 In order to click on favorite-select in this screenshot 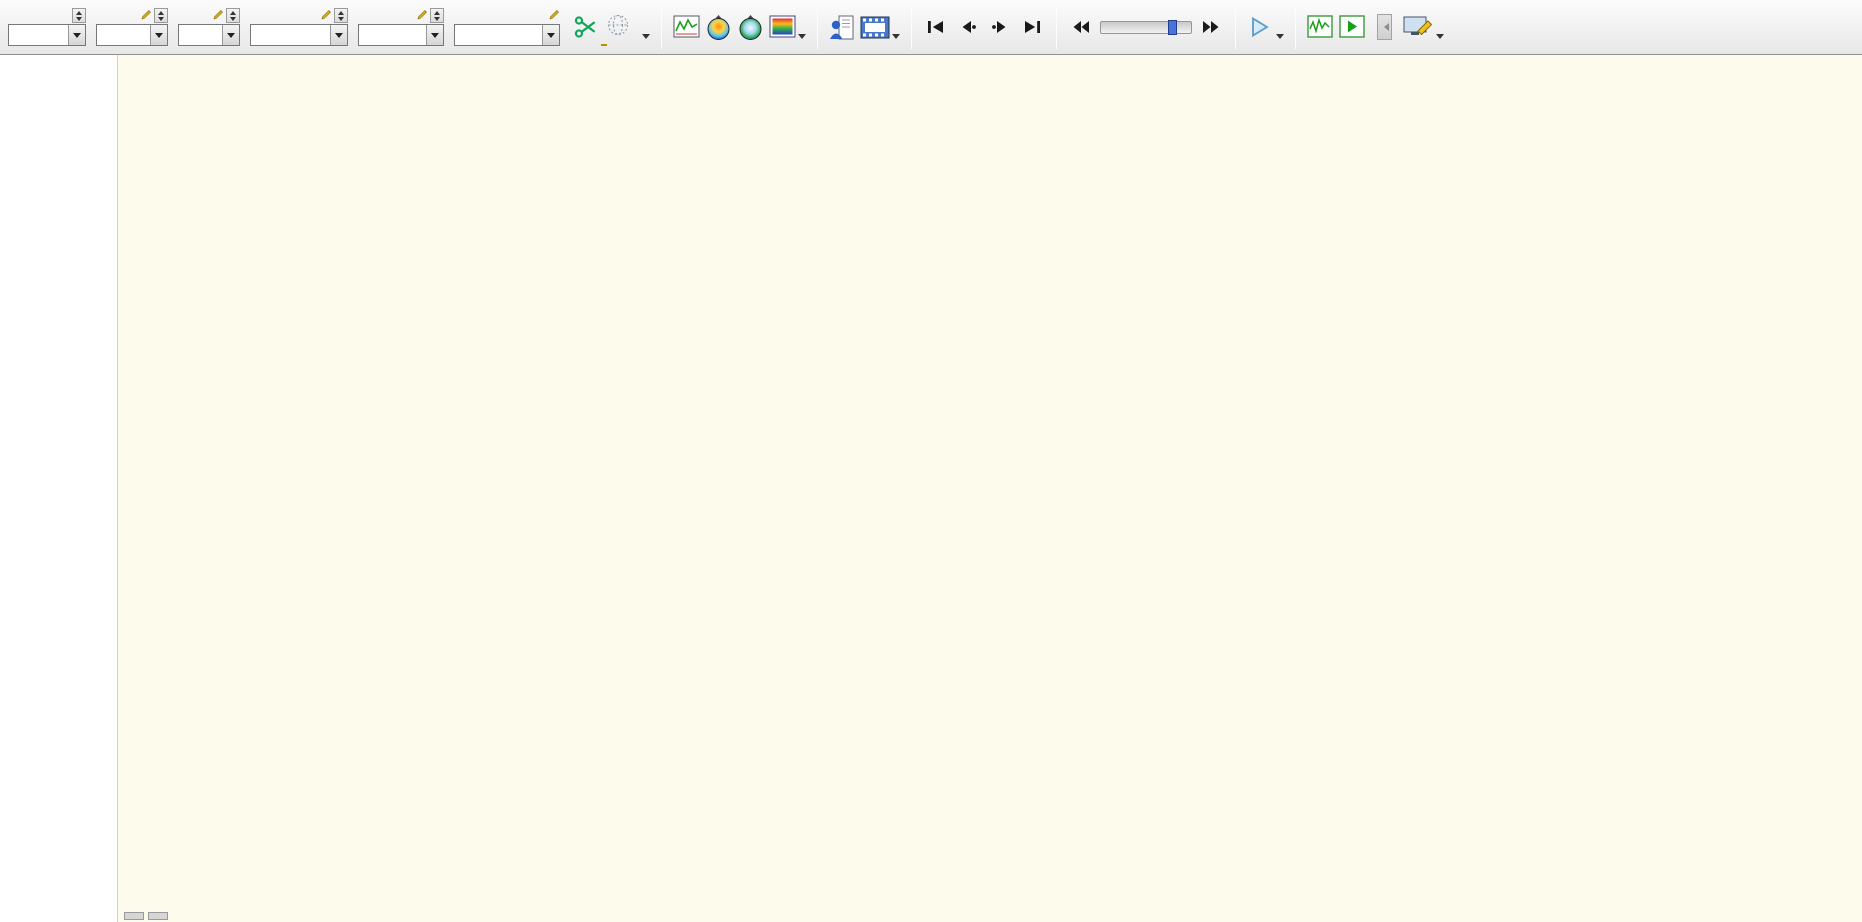, I will do `click(507, 35)`.